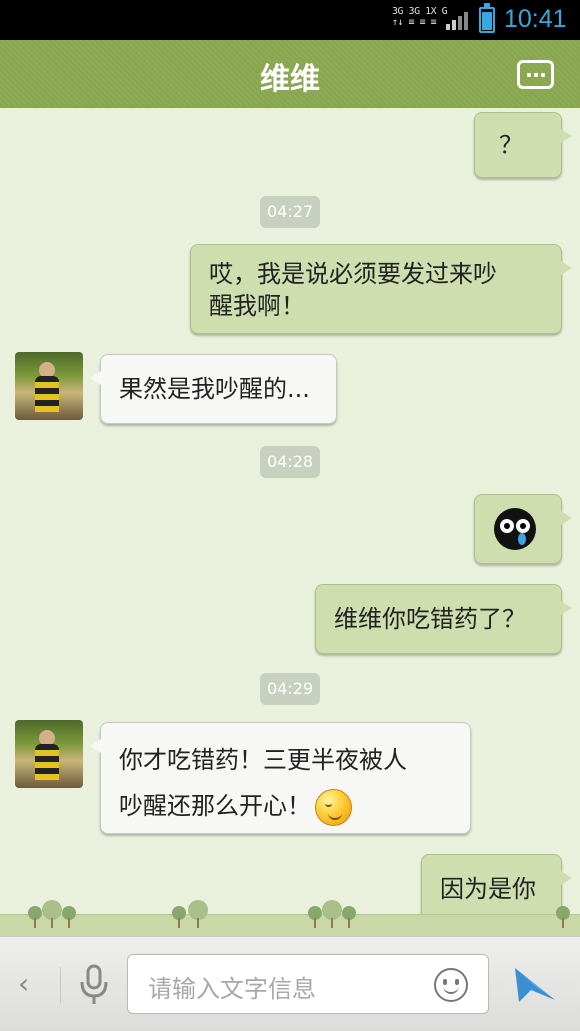 The image size is (580, 1031). I want to click on microphone-icon, so click(94, 985).